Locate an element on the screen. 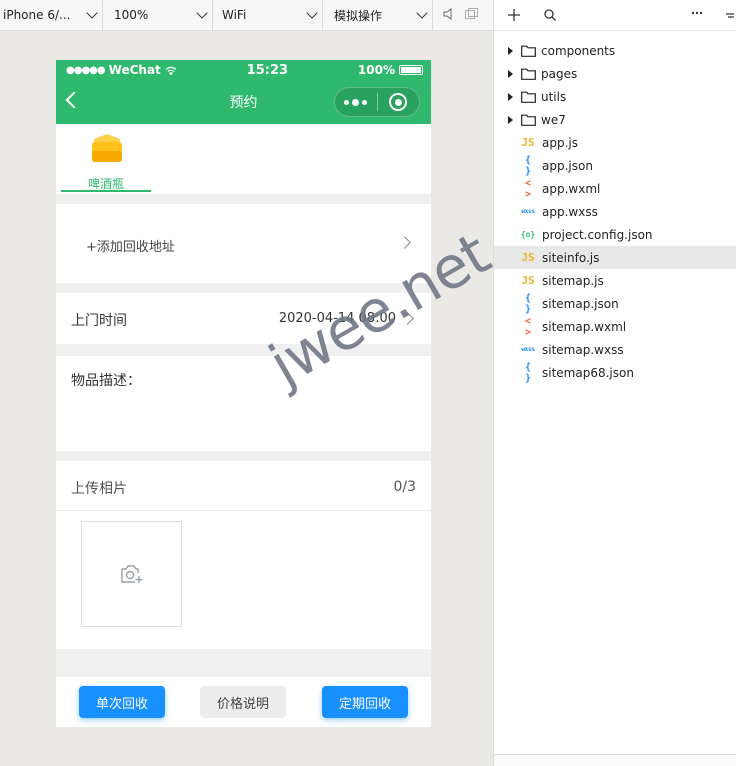 The height and width of the screenshot is (766, 736). file-label: app.js is located at coordinates (560, 142).